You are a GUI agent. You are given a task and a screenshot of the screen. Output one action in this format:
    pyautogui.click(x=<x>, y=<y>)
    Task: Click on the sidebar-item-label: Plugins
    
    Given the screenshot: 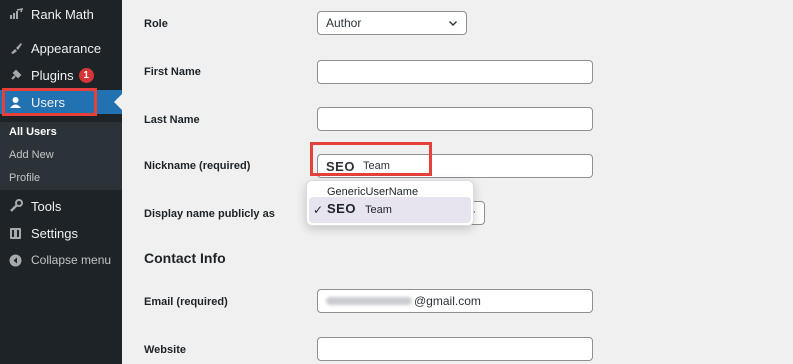 What is the action you would take?
    pyautogui.click(x=52, y=75)
    